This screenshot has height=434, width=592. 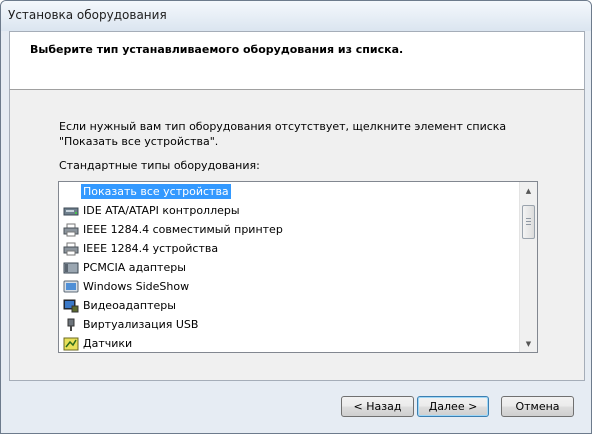 What do you see at coordinates (537, 406) in the screenshot?
I see `cancel-button: Отмена` at bounding box center [537, 406].